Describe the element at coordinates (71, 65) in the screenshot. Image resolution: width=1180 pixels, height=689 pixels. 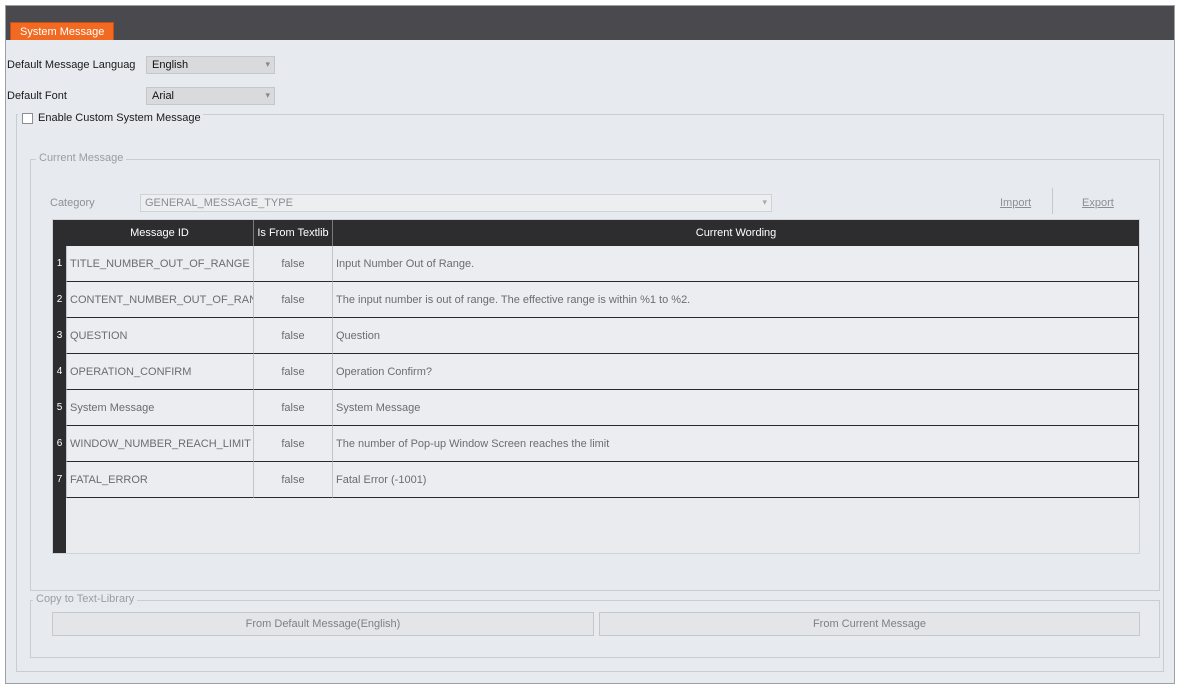
I see `default-language-label: Default Message Languag` at that location.